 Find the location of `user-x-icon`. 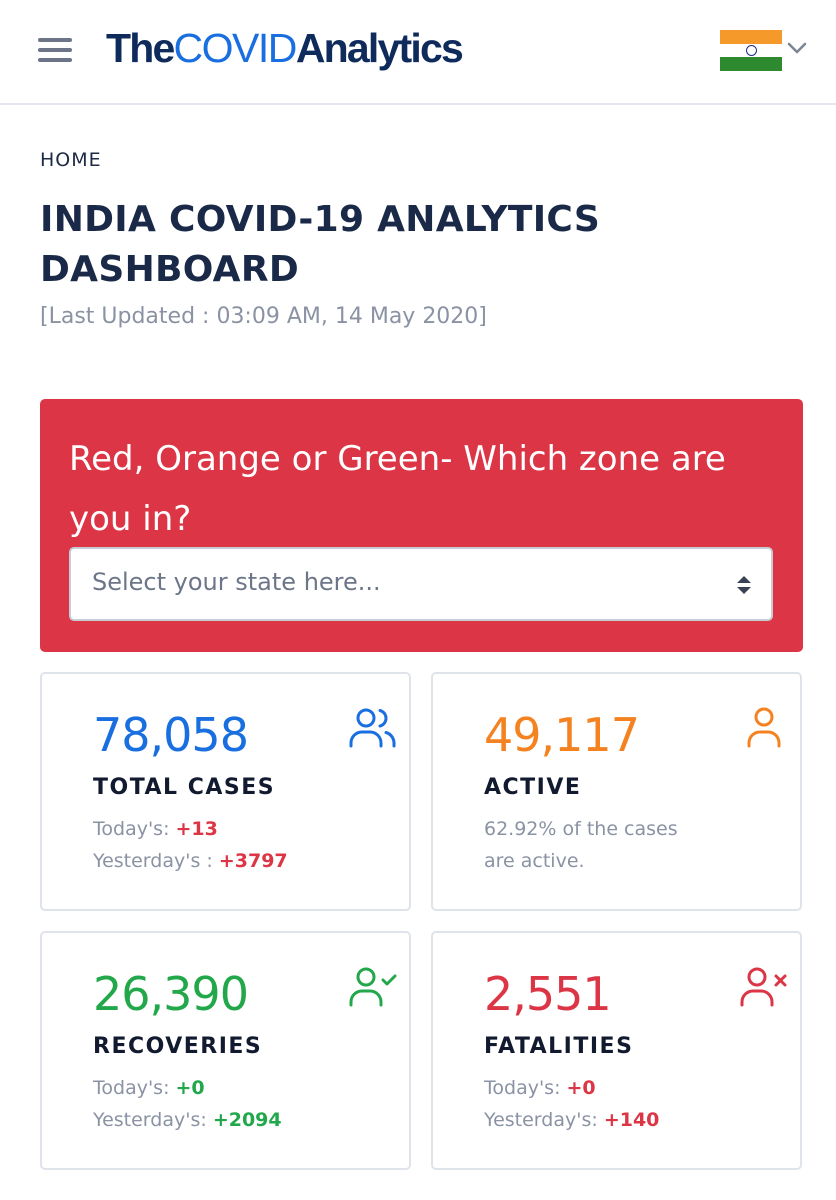

user-x-icon is located at coordinates (763, 987).